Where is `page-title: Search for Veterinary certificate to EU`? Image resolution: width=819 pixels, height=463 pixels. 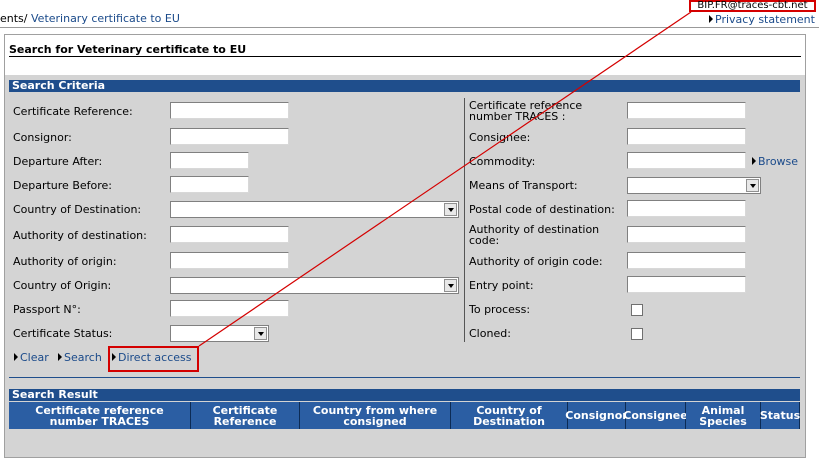 page-title: Search for Veterinary certificate to EU is located at coordinates (128, 49).